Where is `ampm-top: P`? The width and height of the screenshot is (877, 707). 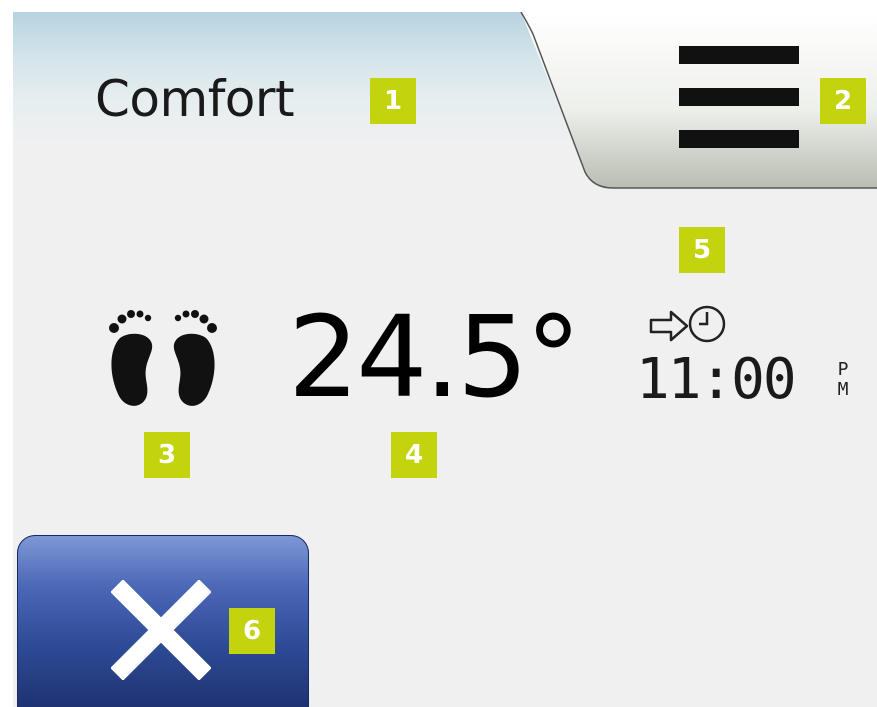
ampm-top: P is located at coordinates (843, 369).